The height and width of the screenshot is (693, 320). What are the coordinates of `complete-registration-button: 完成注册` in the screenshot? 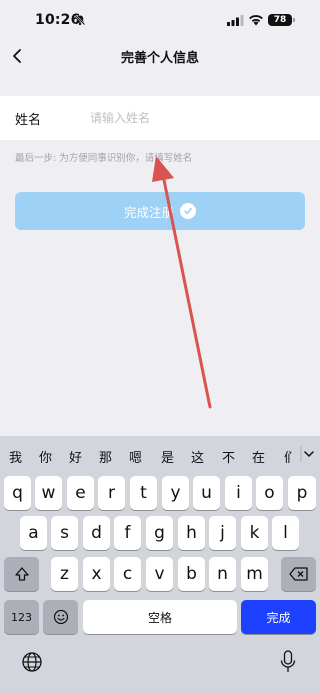 It's located at (160, 211).